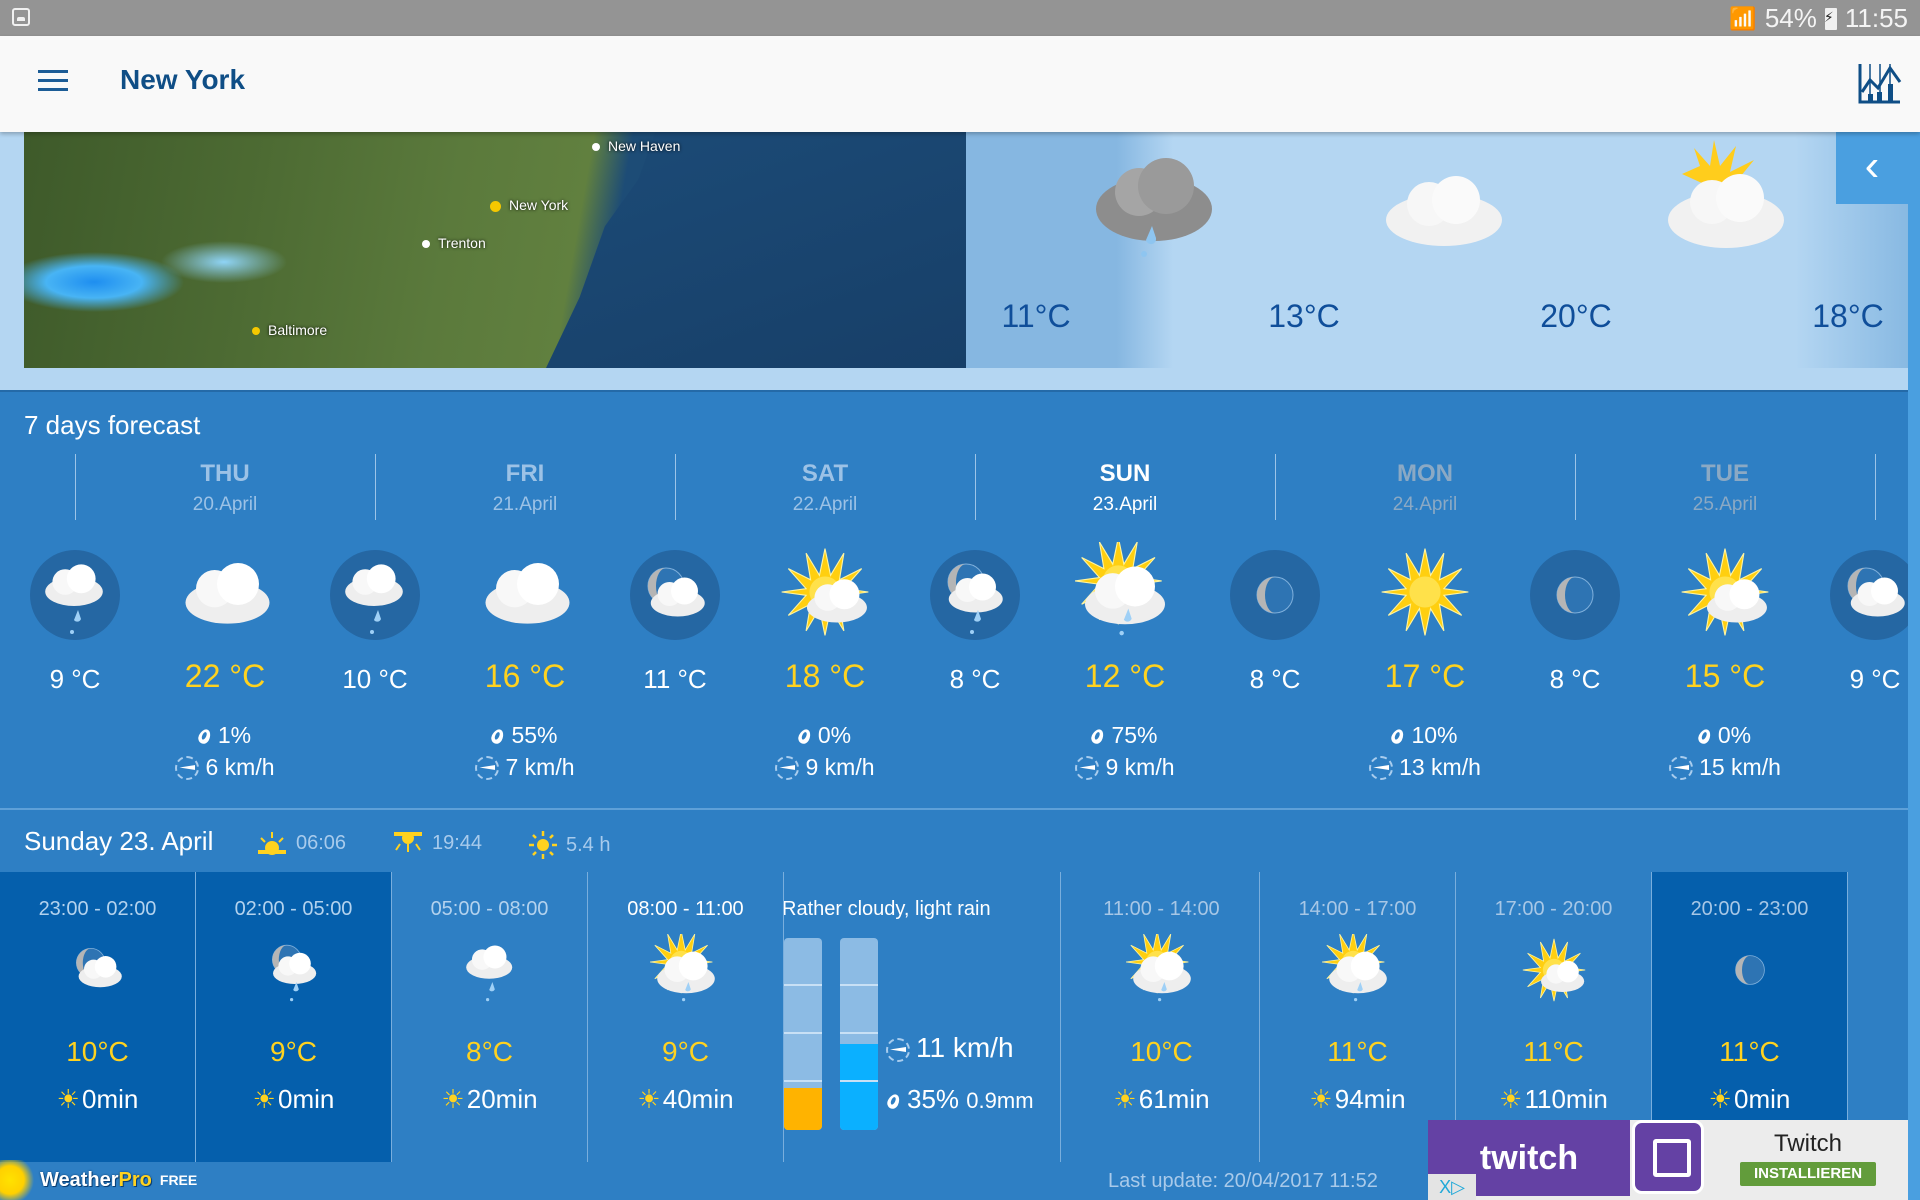  Describe the element at coordinates (53, 82) in the screenshot. I see `hamburger-menu-icon` at that location.